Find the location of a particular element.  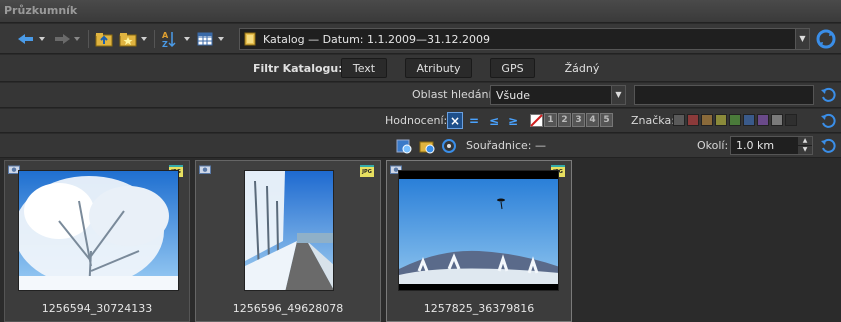

rating-ge-button: ≥ is located at coordinates (513, 120).